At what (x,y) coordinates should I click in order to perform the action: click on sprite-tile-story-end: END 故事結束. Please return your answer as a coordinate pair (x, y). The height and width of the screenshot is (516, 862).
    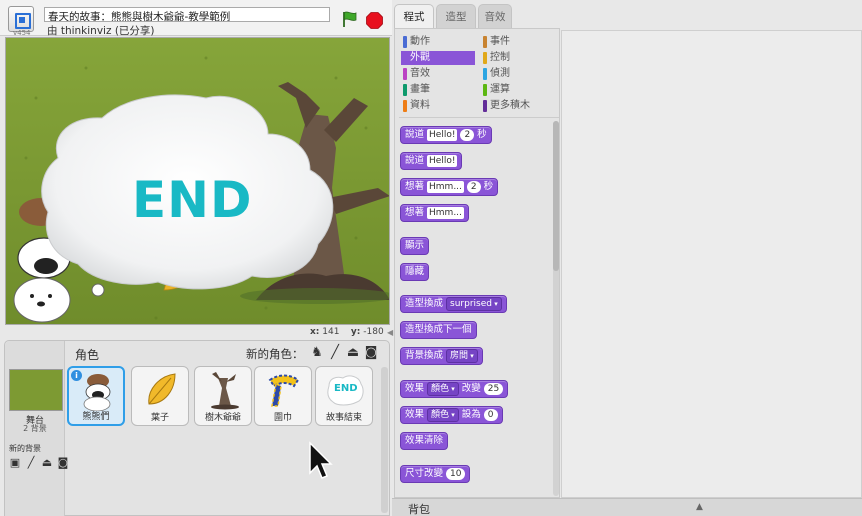
    Looking at the image, I should click on (344, 396).